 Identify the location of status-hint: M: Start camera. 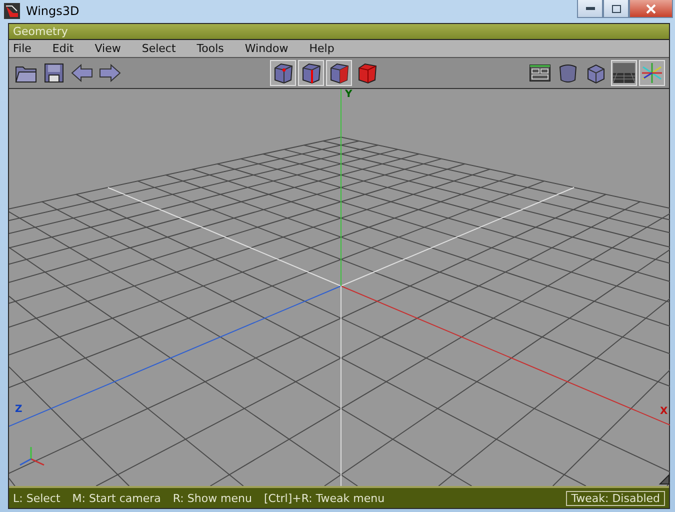
(116, 498).